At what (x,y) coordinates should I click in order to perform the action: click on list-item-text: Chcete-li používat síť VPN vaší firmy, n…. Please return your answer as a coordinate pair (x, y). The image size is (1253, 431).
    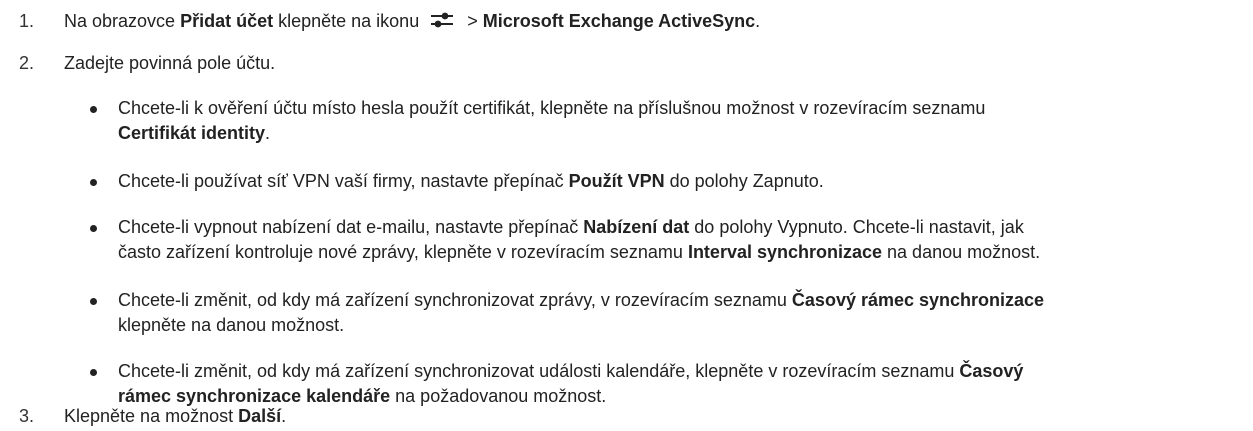
    Looking at the image, I should click on (680, 181).